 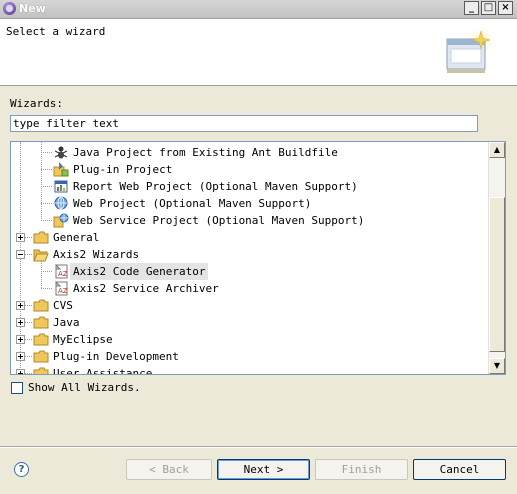 I want to click on ant-icon, so click(x=61, y=152).